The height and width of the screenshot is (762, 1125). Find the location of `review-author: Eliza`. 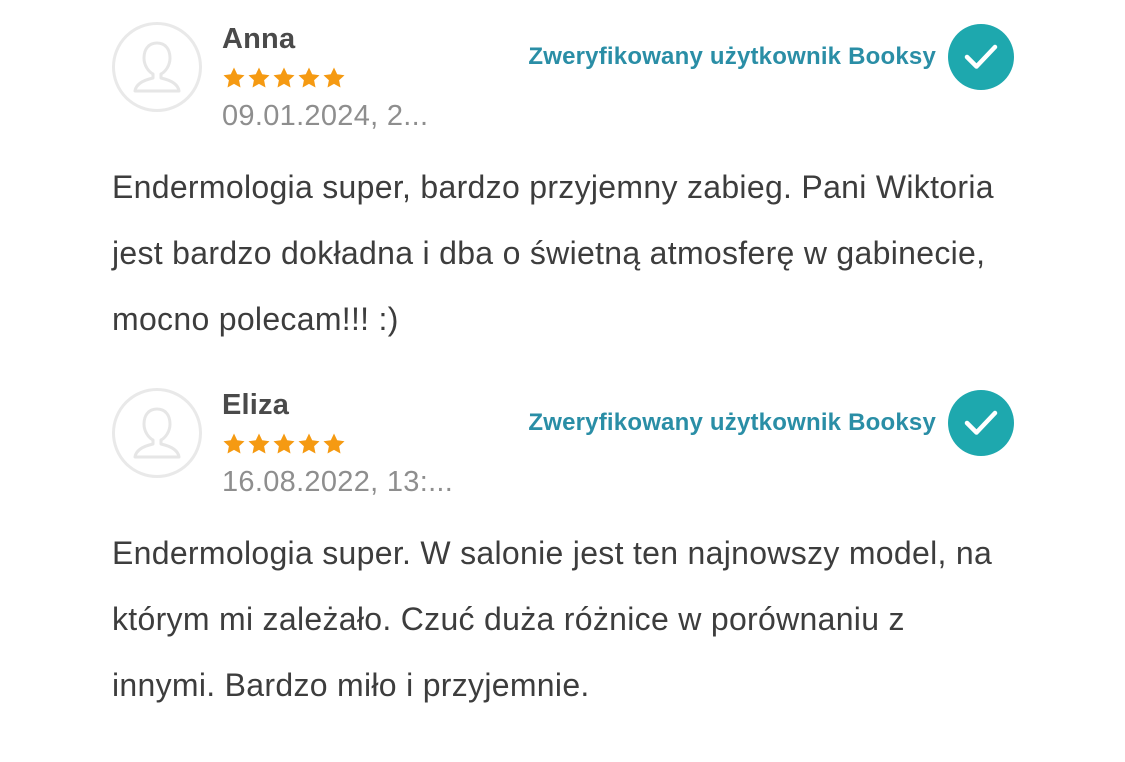

review-author: Eliza is located at coordinates (256, 405).